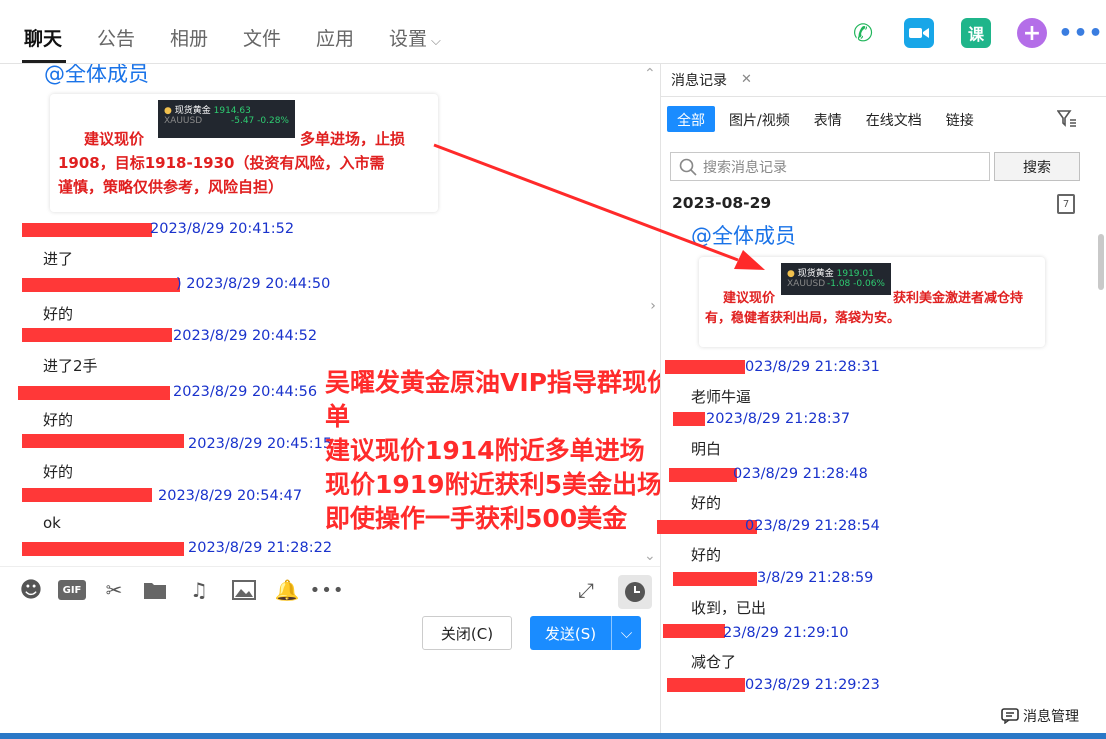 This screenshot has height=739, width=1106. I want to click on window-bottom-edge, so click(553, 736).